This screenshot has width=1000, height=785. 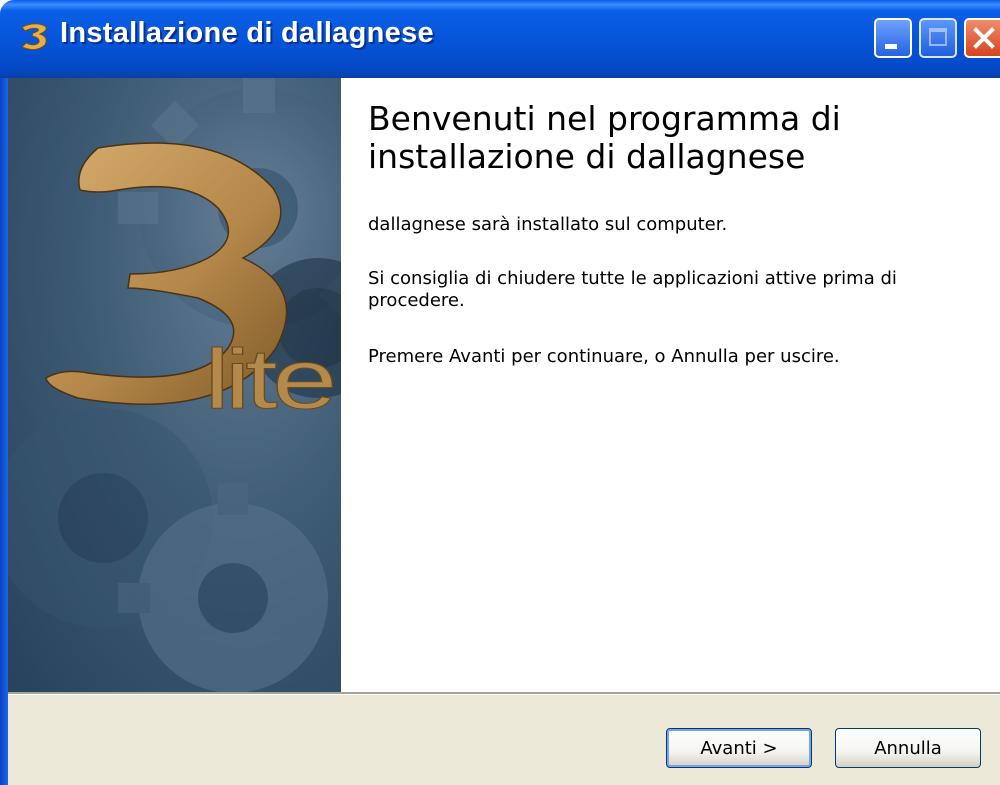 What do you see at coordinates (4, 431) in the screenshot?
I see `window-frame` at bounding box center [4, 431].